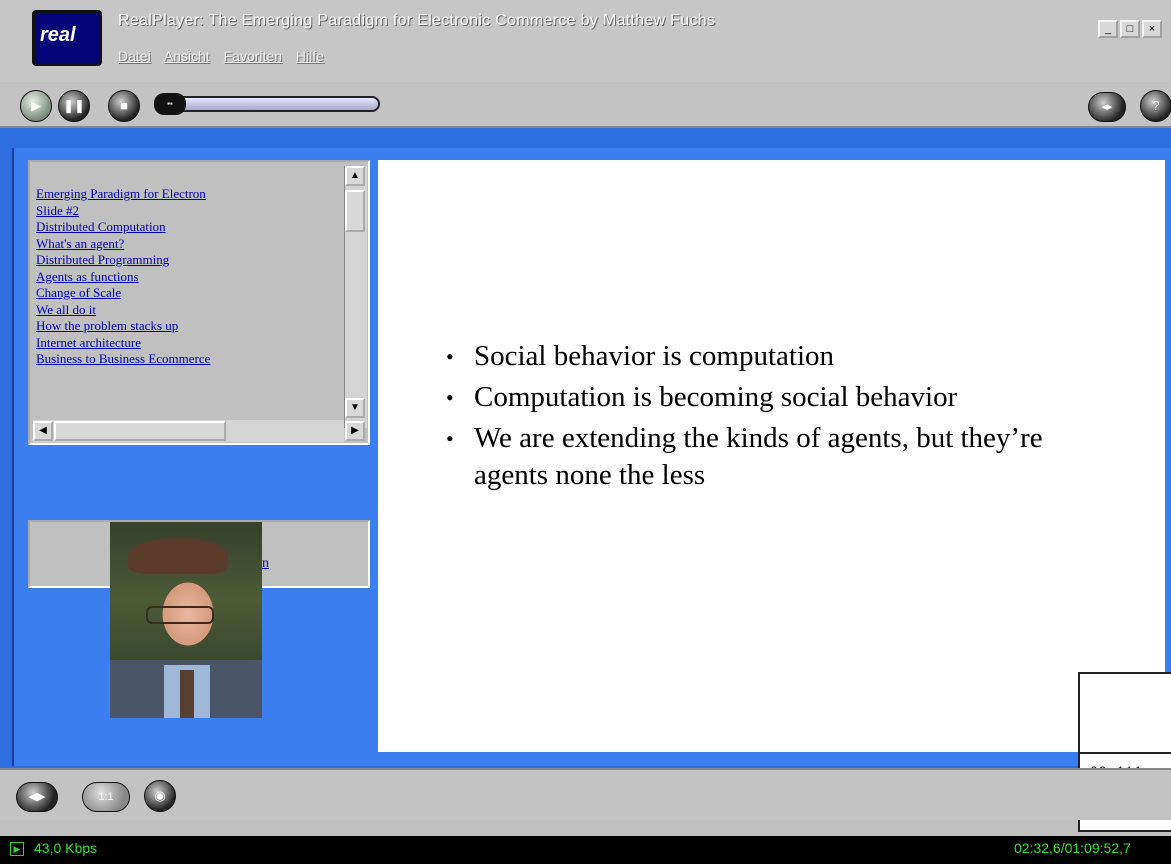 The width and height of the screenshot is (1171, 864). Describe the element at coordinates (186, 326) in the screenshot. I see `toc-item: How the problem stacks up` at that location.